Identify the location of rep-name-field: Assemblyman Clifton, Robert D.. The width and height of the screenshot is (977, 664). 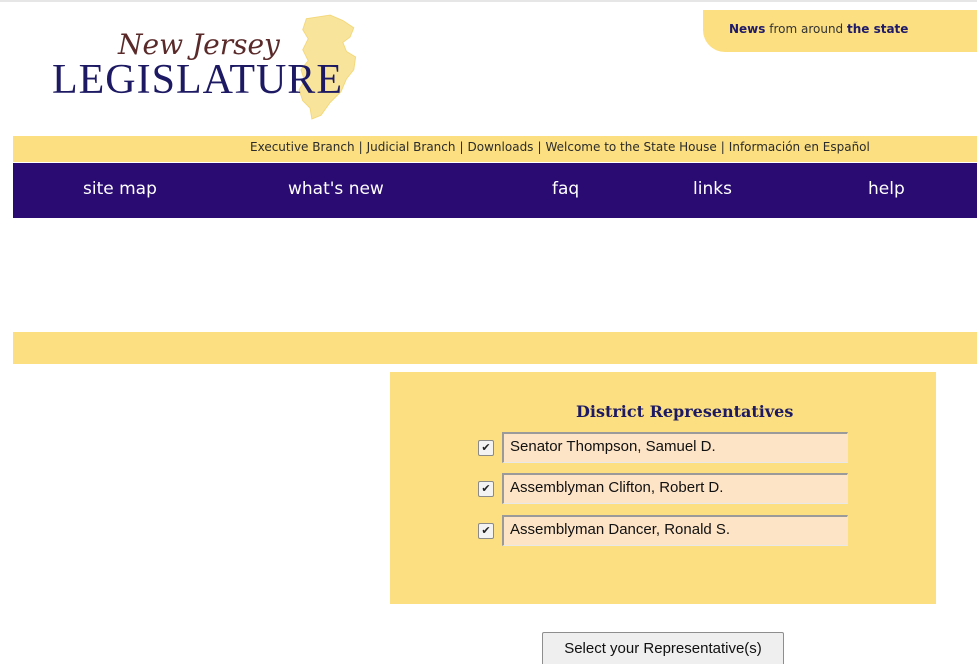
(675, 488).